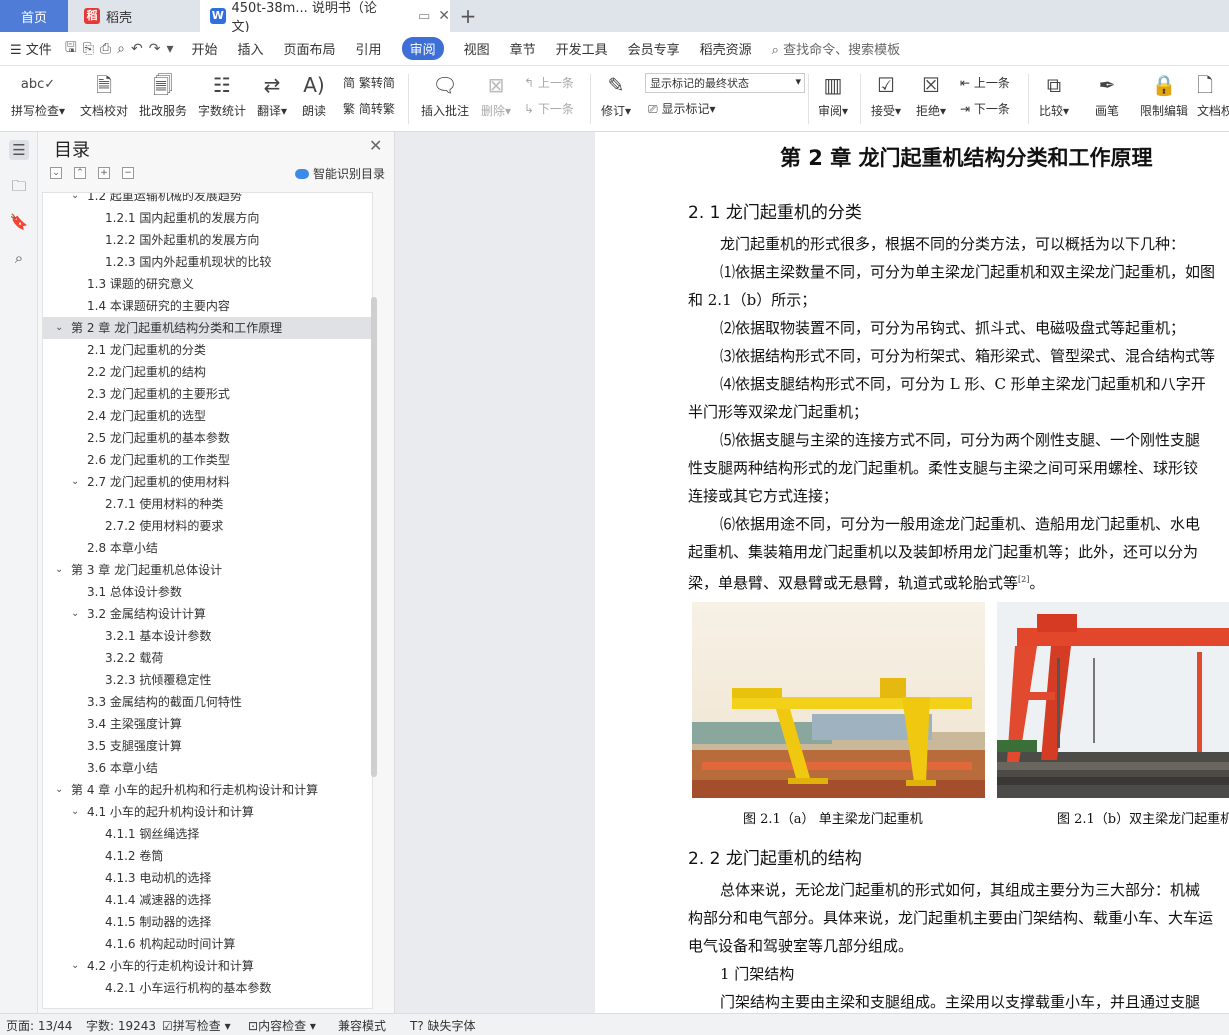 This screenshot has height=1035, width=1229. What do you see at coordinates (340, 173) in the screenshot?
I see `smart-toc-button: 智能识别目录` at bounding box center [340, 173].